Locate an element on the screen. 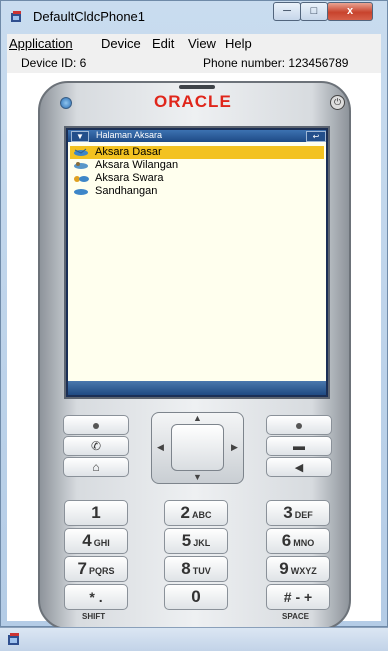  hang-up-icon: ▬ is located at coordinates (299, 446).